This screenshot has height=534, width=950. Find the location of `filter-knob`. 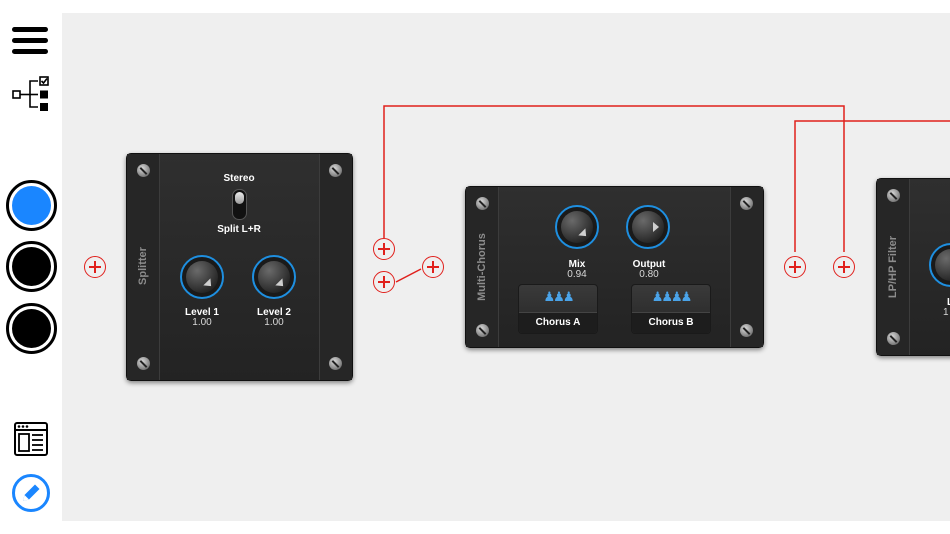

filter-knob is located at coordinates (939, 265).